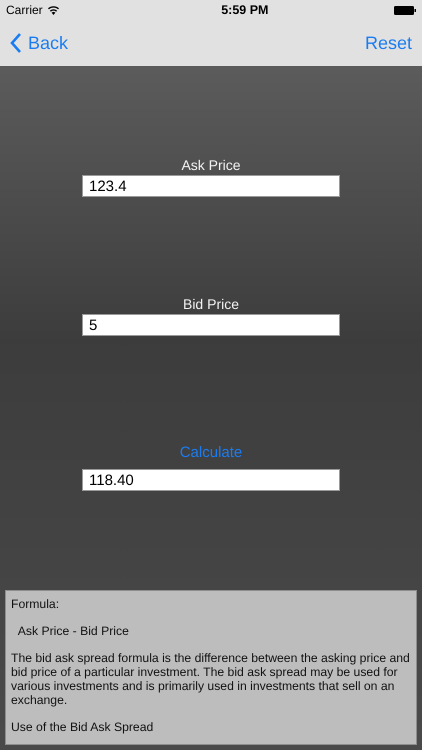 The image size is (422, 750). What do you see at coordinates (211, 165) in the screenshot?
I see `field-label: Ask Price` at bounding box center [211, 165].